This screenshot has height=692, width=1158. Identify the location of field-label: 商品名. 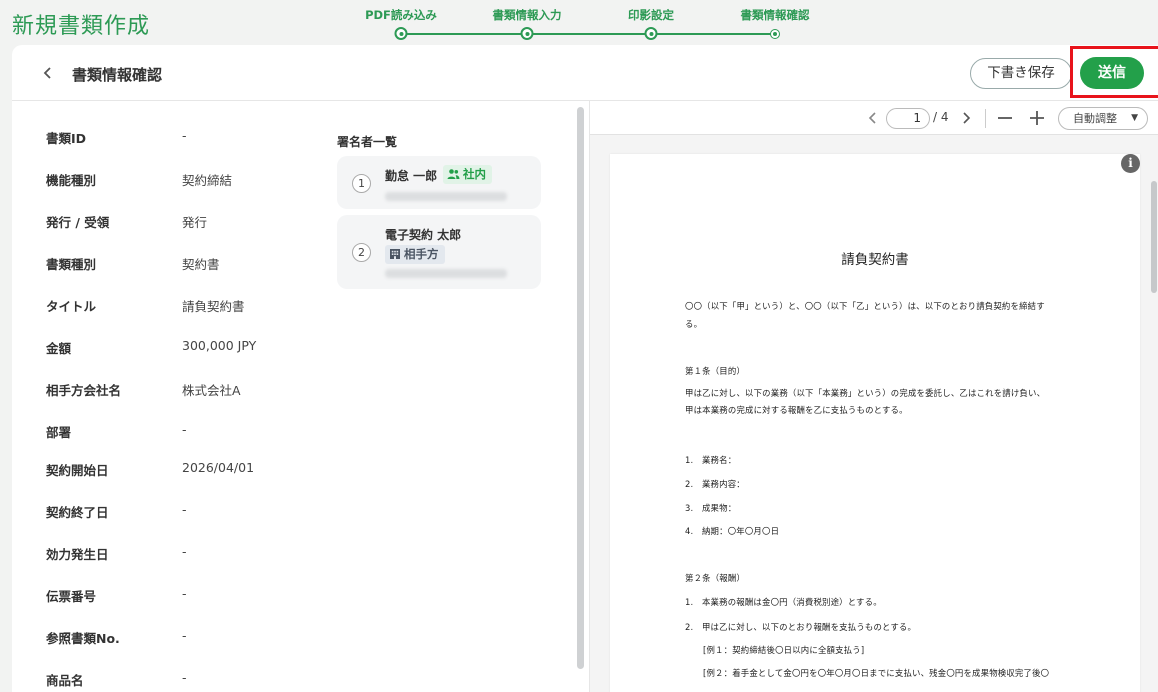
(65, 680).